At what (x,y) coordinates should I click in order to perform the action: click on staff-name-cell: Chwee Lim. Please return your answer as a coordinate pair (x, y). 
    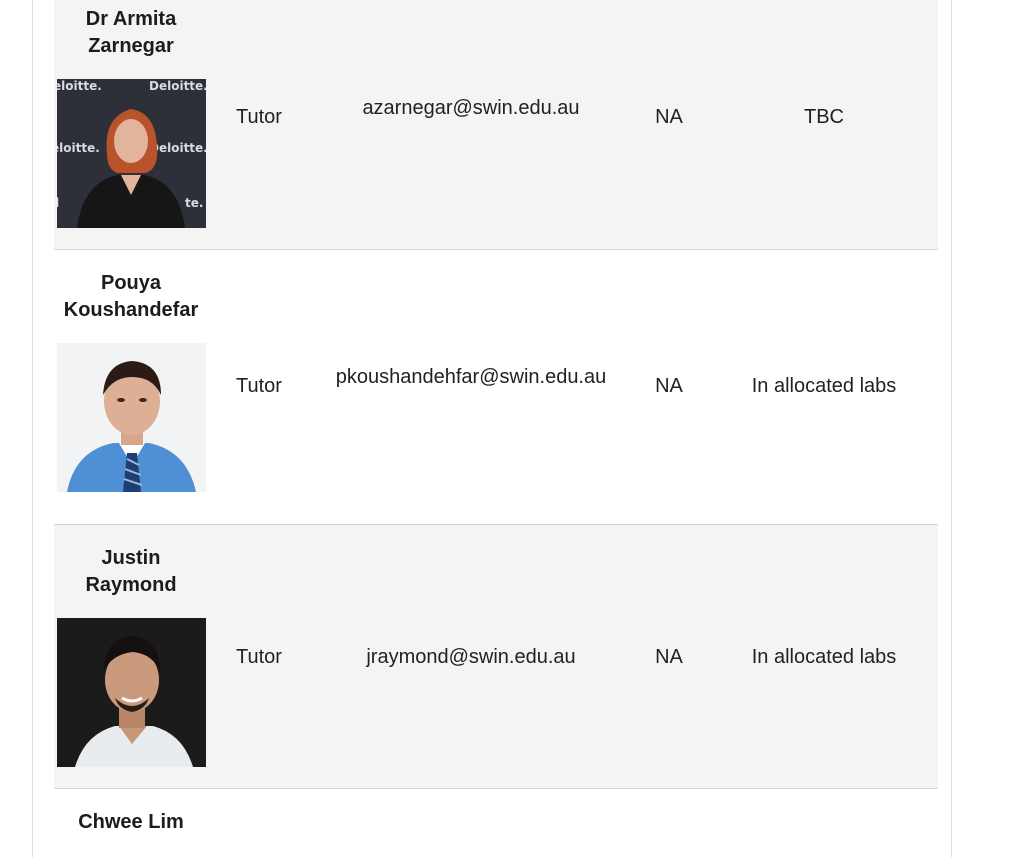
    Looking at the image, I should click on (131, 822).